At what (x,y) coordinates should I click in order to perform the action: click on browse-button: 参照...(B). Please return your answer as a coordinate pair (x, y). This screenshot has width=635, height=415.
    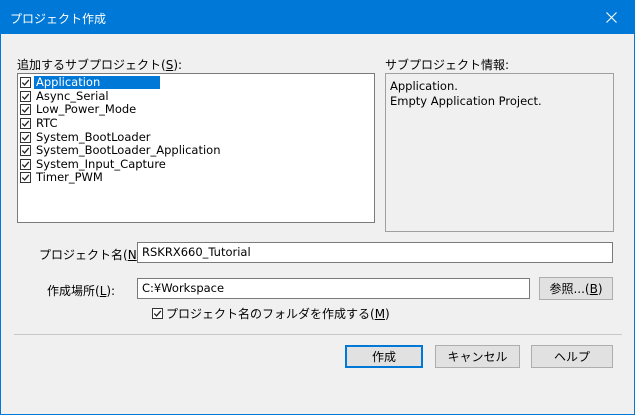
    Looking at the image, I should click on (576, 288).